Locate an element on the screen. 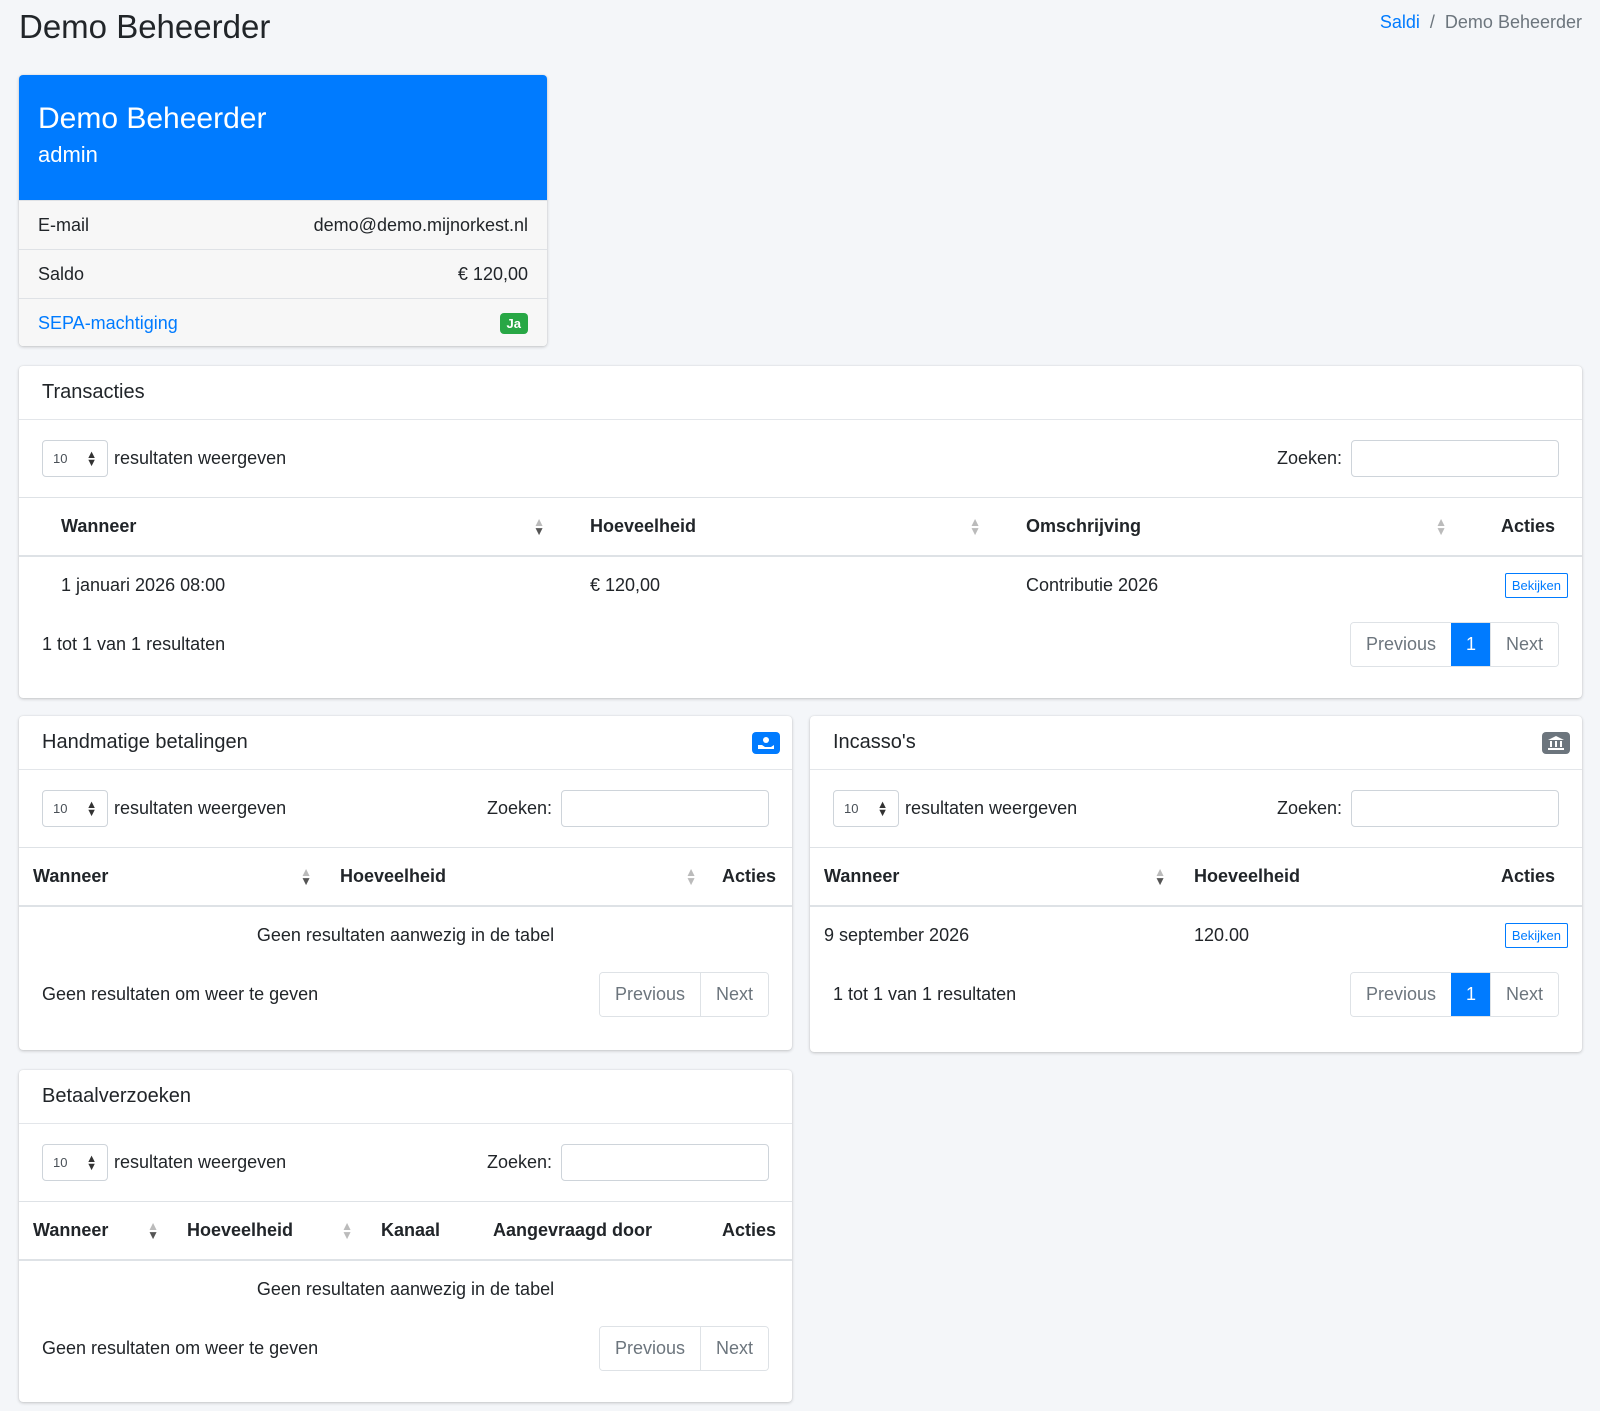 The image size is (1600, 1411). breadcrumb-link-saldi: Saldi is located at coordinates (1400, 22).